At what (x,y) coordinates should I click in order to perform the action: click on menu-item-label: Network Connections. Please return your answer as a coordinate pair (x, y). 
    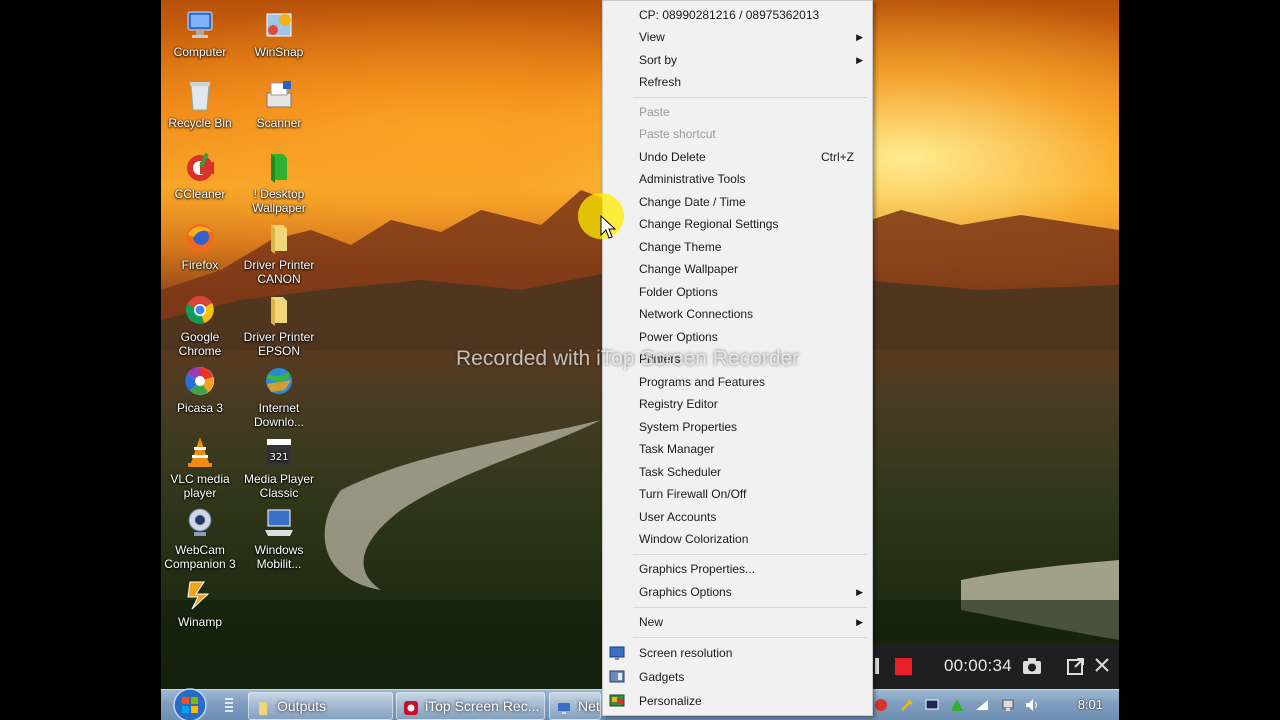
    Looking at the image, I should click on (696, 314).